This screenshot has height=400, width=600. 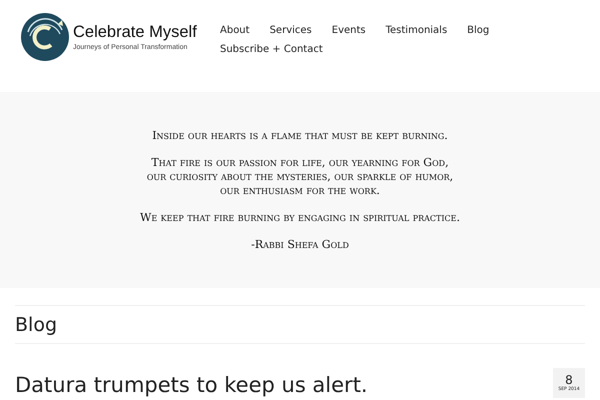 What do you see at coordinates (349, 30) in the screenshot?
I see `nav-link: Events` at bounding box center [349, 30].